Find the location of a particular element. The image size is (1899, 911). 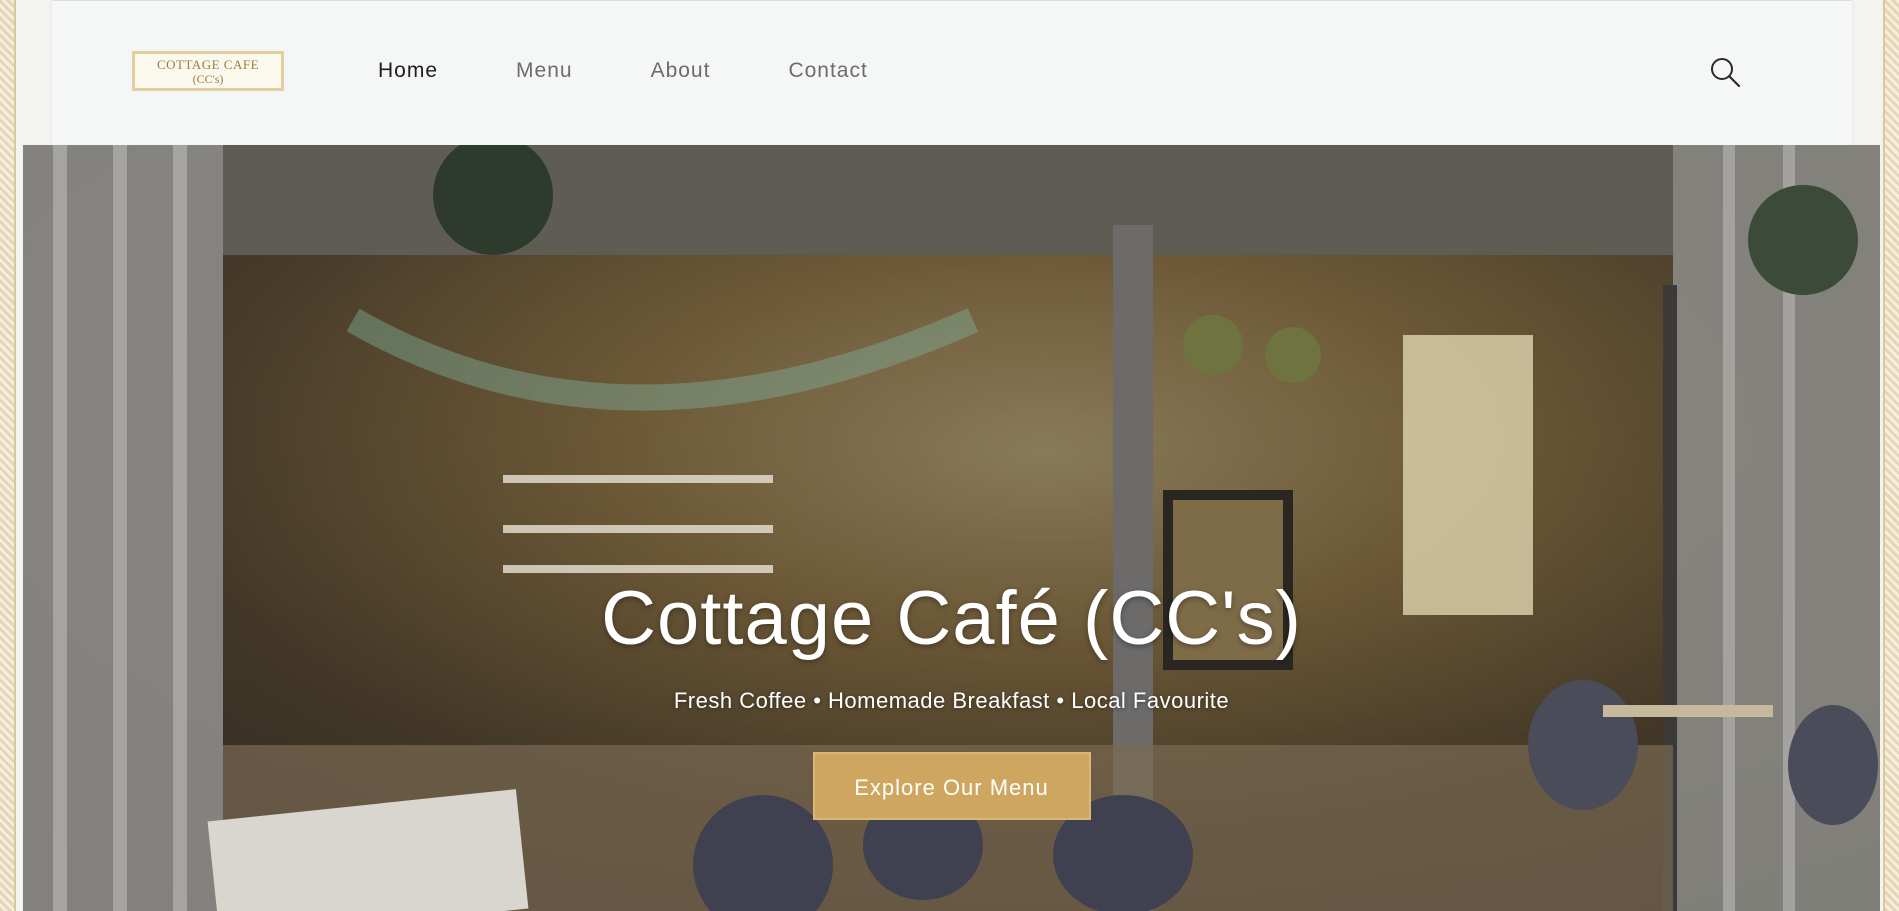

search-button is located at coordinates (1725, 72).